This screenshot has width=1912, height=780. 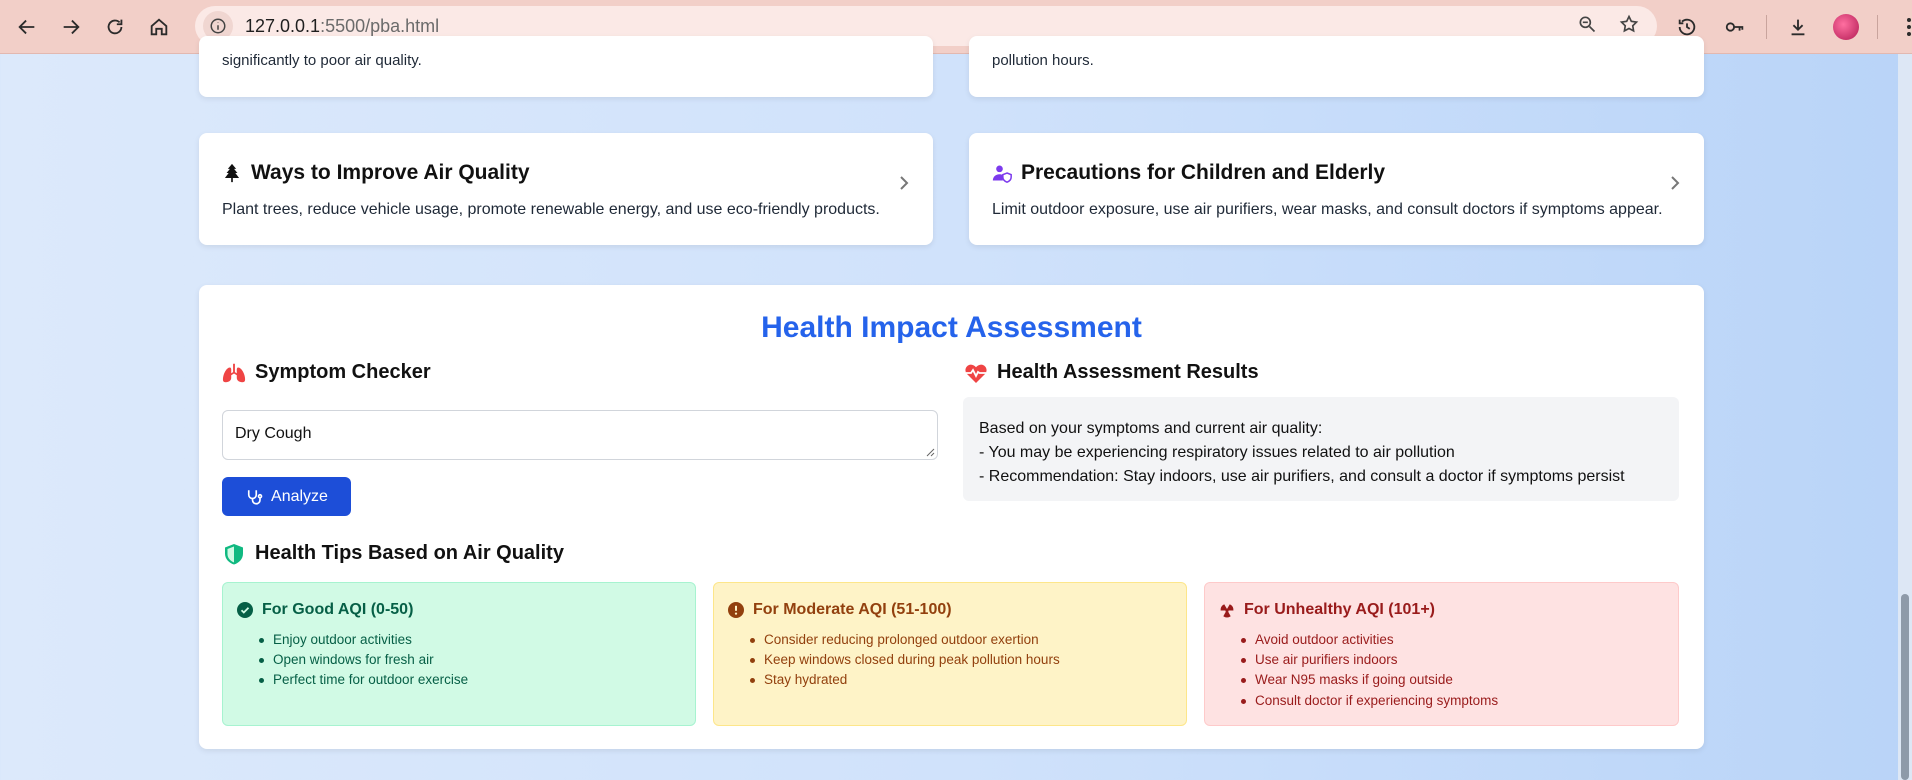 What do you see at coordinates (1905, 417) in the screenshot?
I see `page-scrollbar` at bounding box center [1905, 417].